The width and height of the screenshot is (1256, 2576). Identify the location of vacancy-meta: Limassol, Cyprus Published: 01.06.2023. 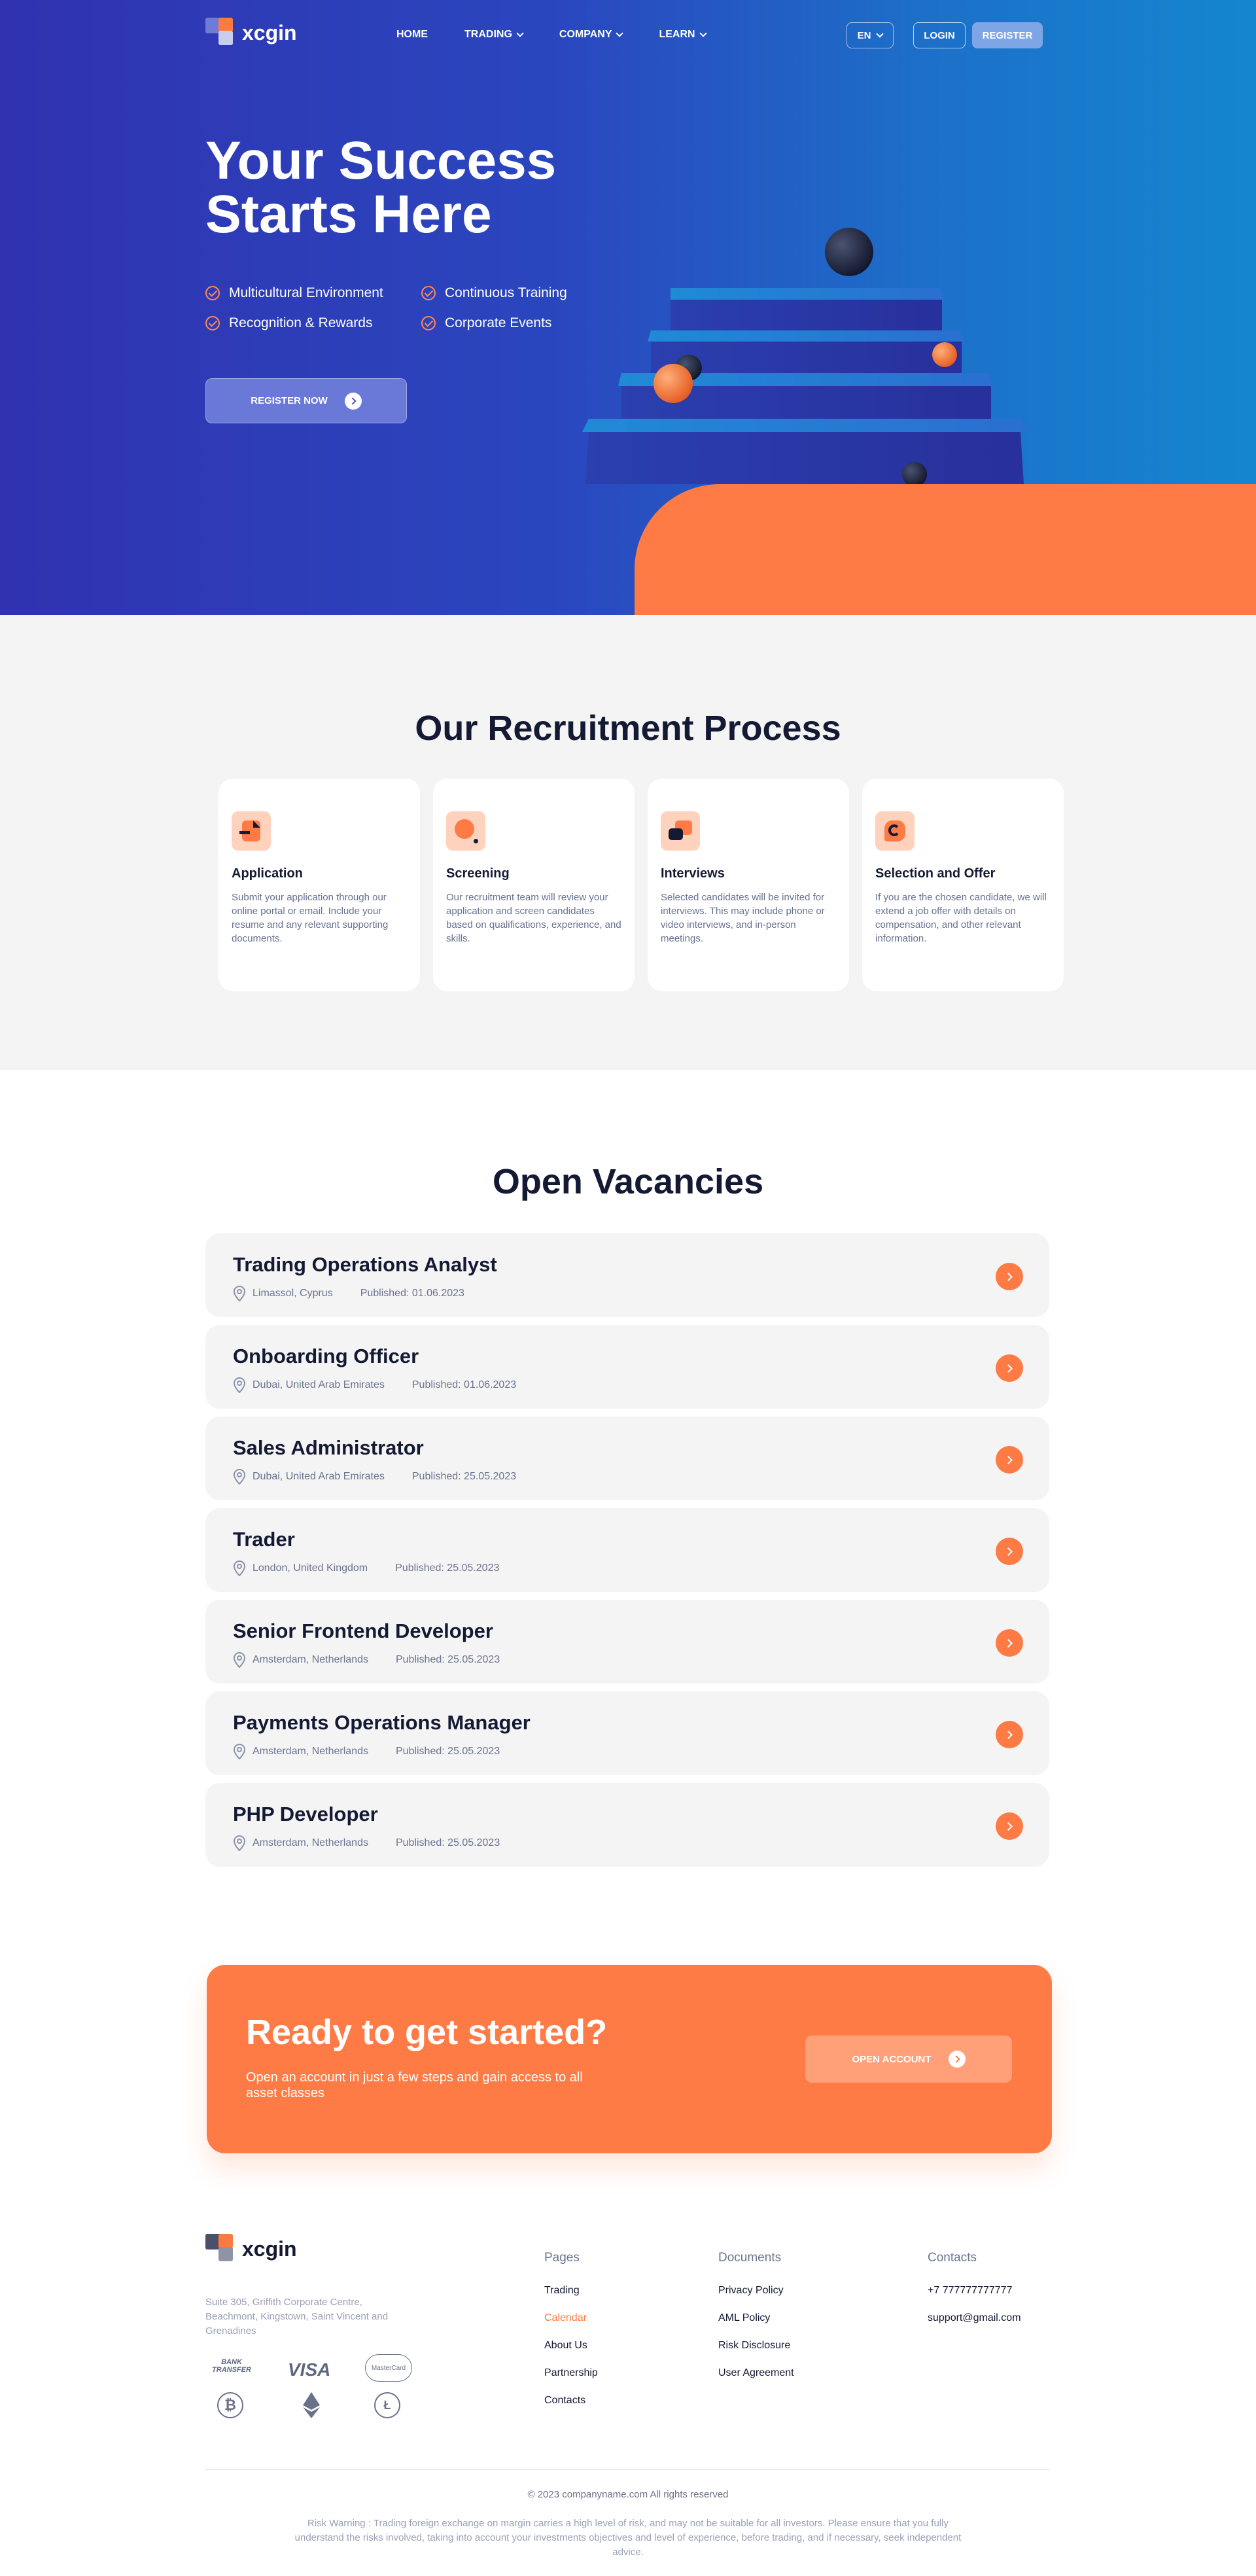
(348, 1293).